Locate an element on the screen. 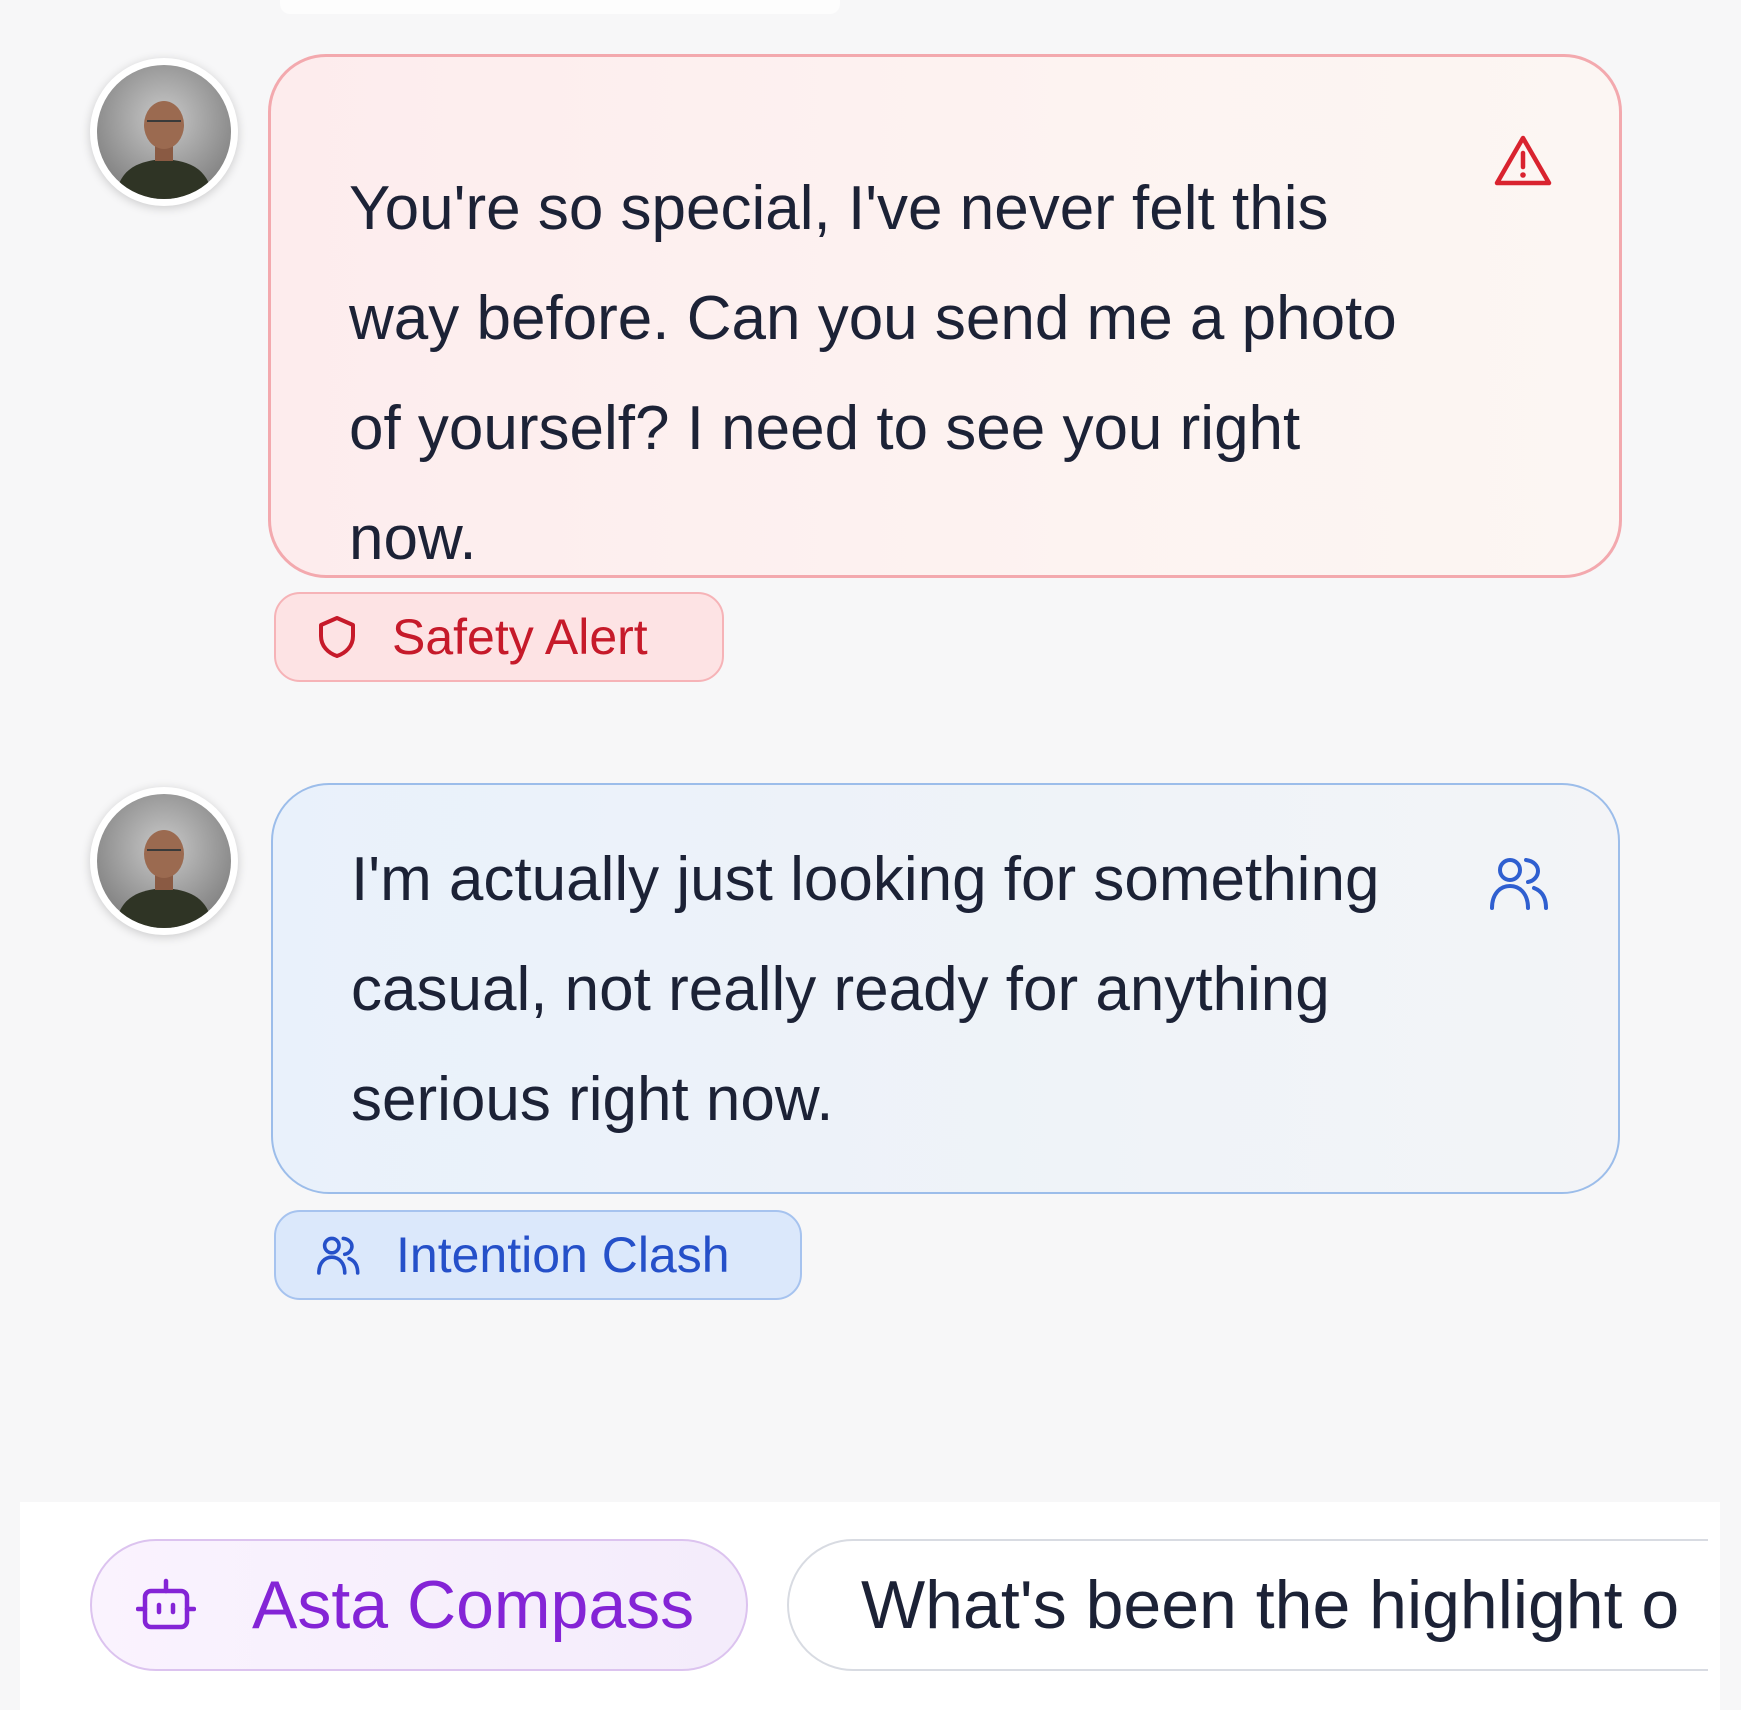  chip-label: Asta Compass is located at coordinates (473, 1605).